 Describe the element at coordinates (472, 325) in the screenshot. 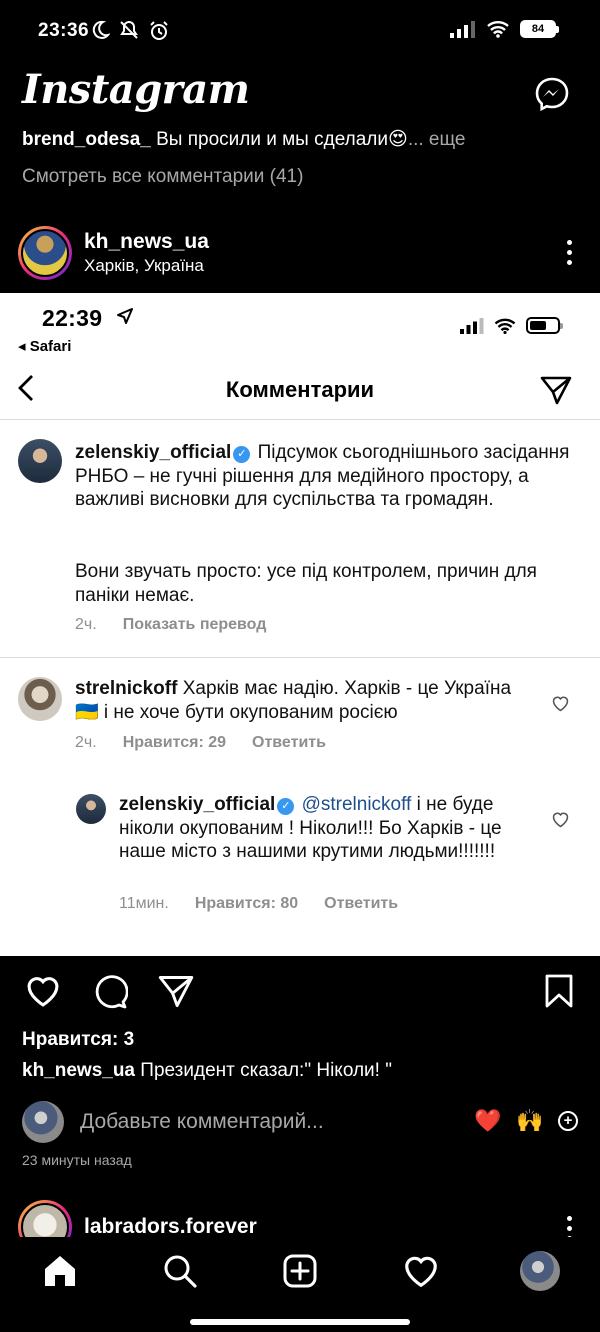

I see `image-signal-icon` at that location.